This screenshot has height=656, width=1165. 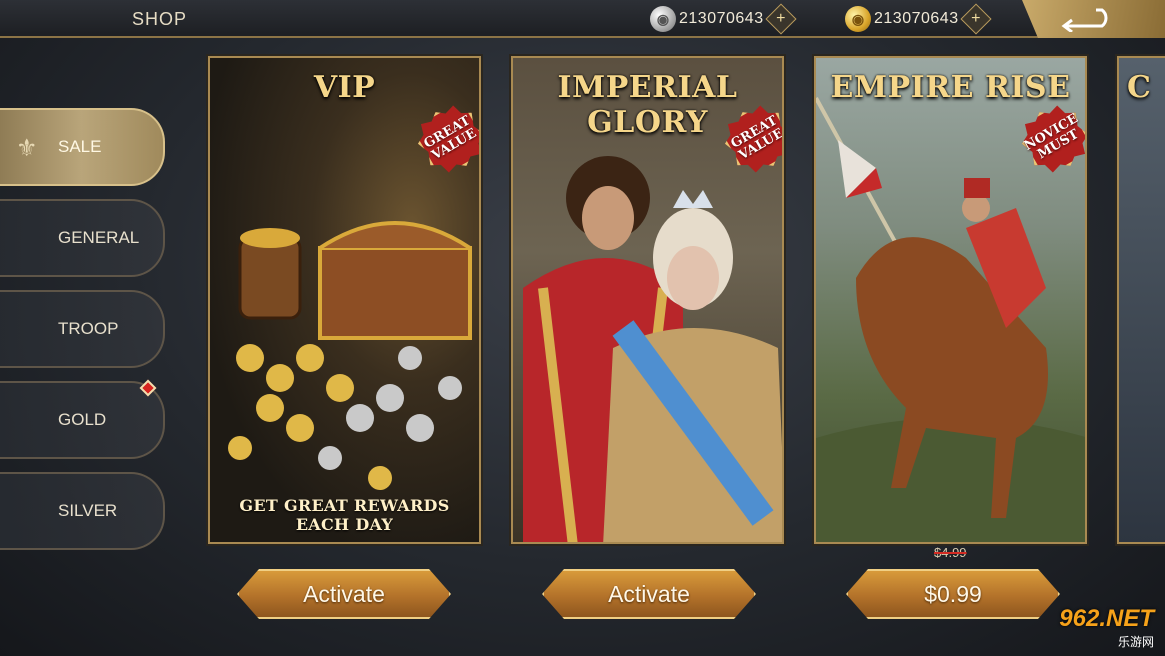 I want to click on back-button, so click(x=1093, y=19).